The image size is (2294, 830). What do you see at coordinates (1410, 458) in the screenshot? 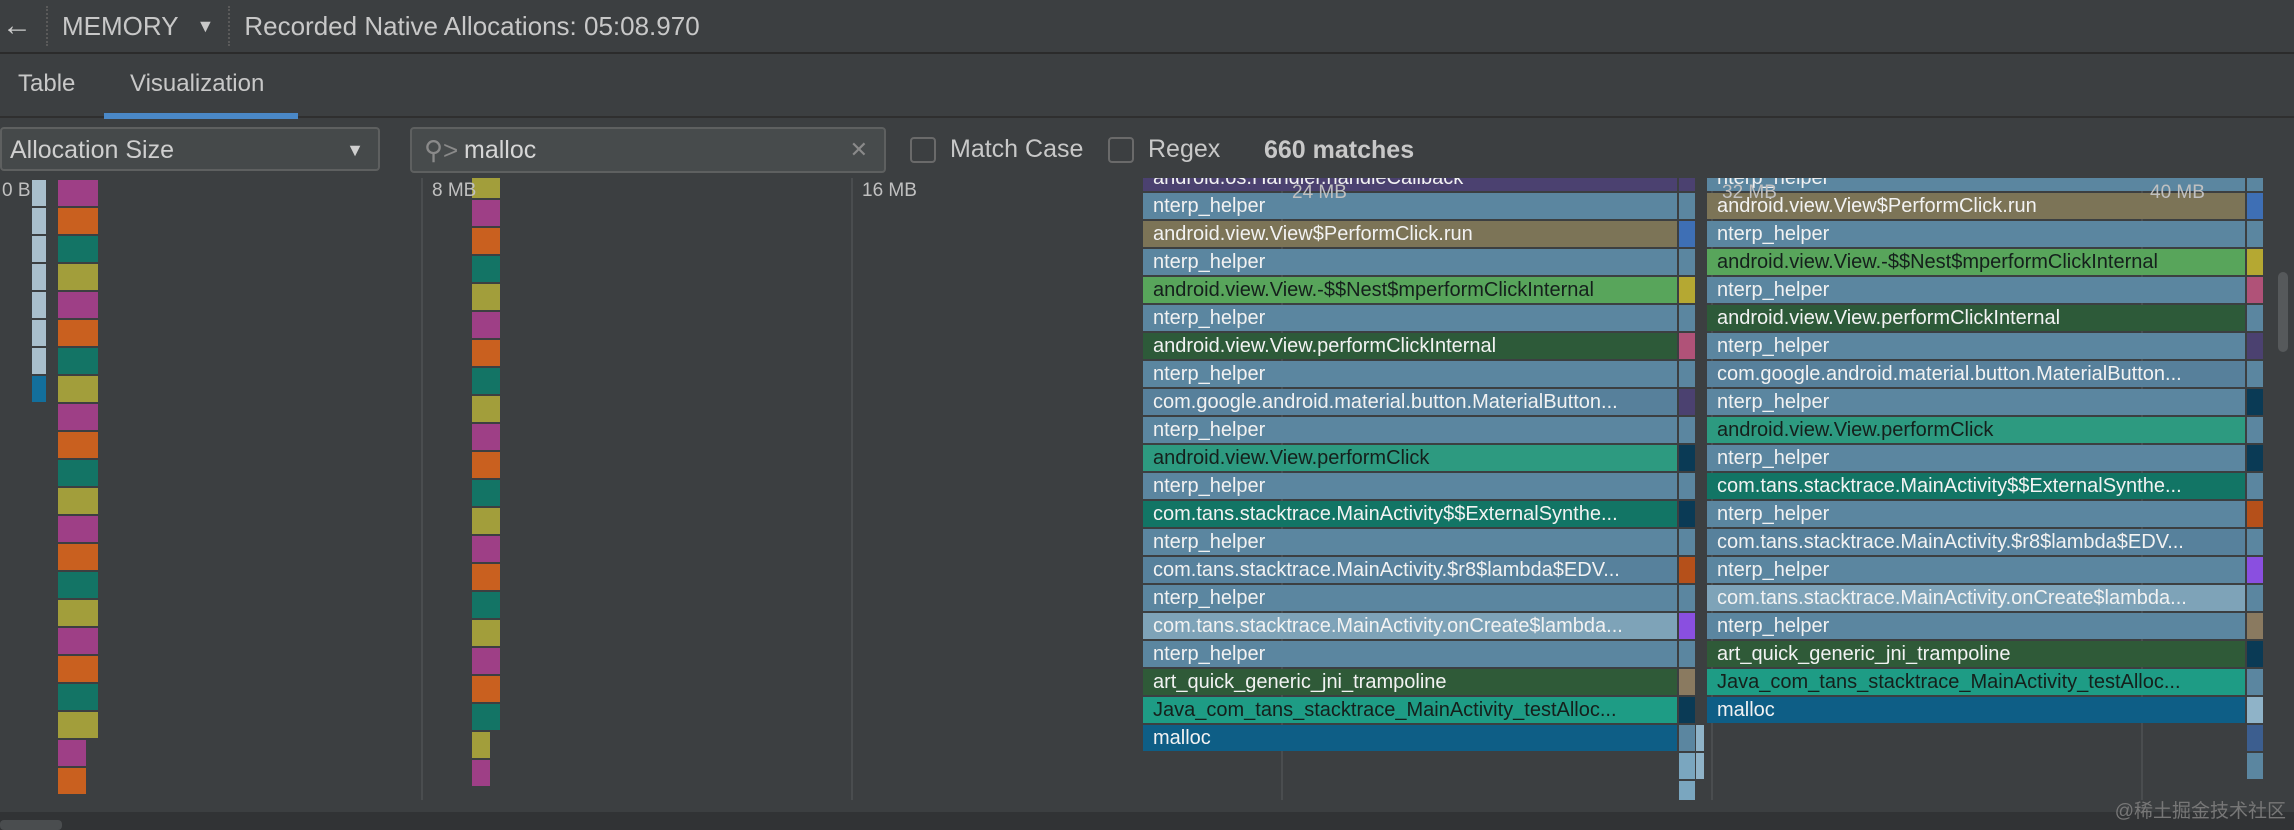
I see `flame-frame: android.view.View.performClick` at bounding box center [1410, 458].